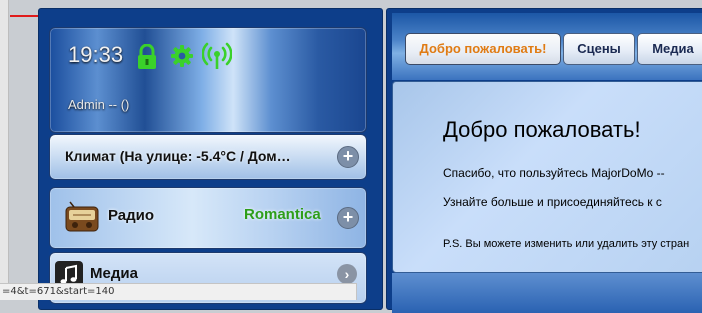  Describe the element at coordinates (282, 214) in the screenshot. I see `radio-station-name: Romantica` at that location.